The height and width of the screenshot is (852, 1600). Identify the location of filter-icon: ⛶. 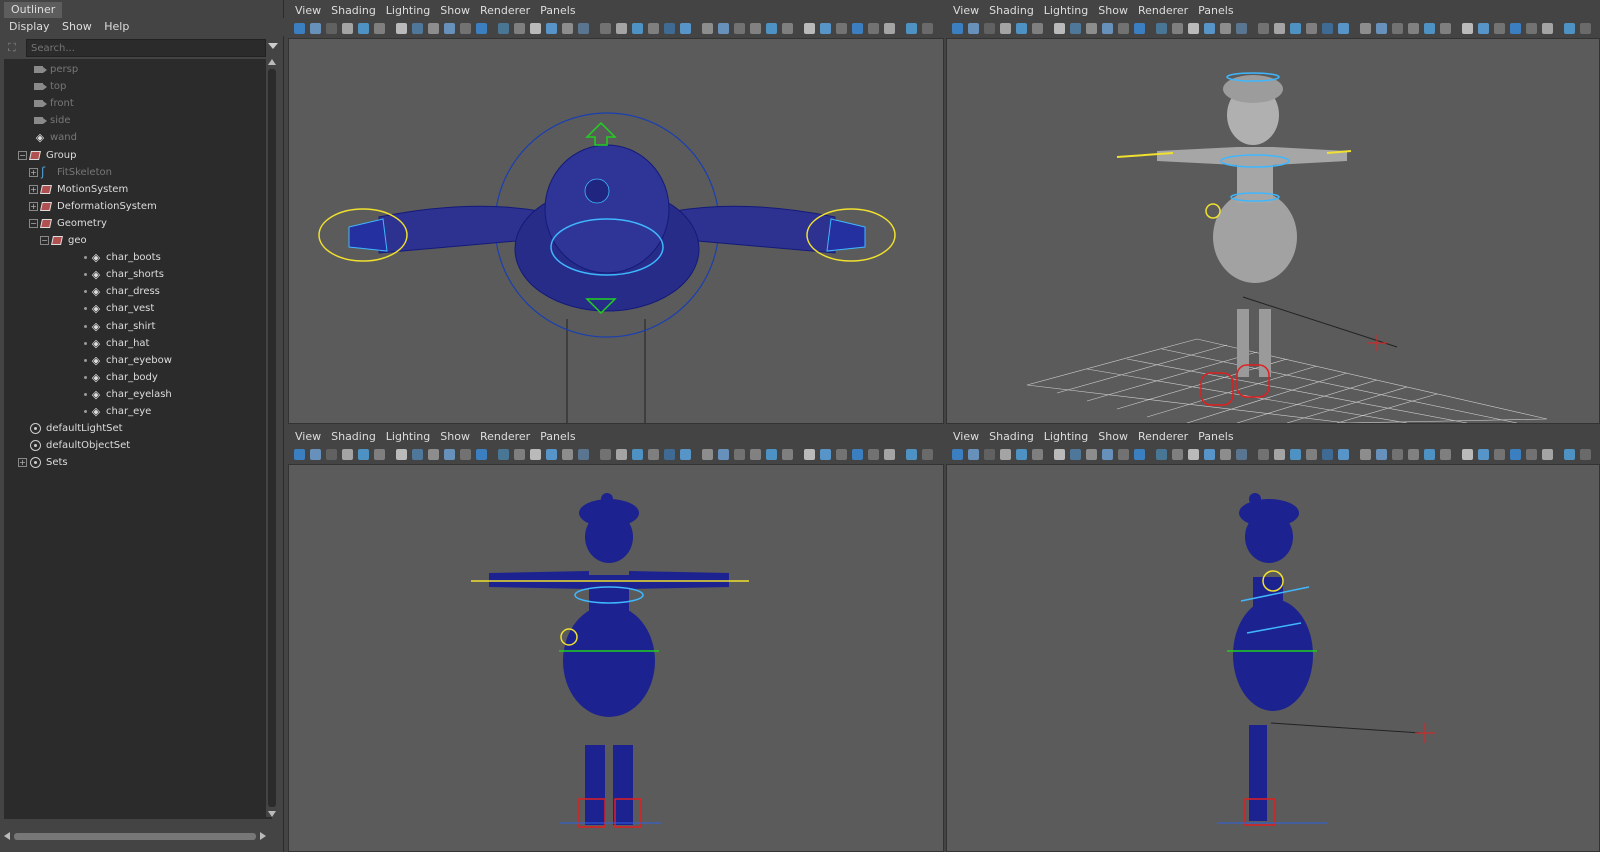
(15, 48).